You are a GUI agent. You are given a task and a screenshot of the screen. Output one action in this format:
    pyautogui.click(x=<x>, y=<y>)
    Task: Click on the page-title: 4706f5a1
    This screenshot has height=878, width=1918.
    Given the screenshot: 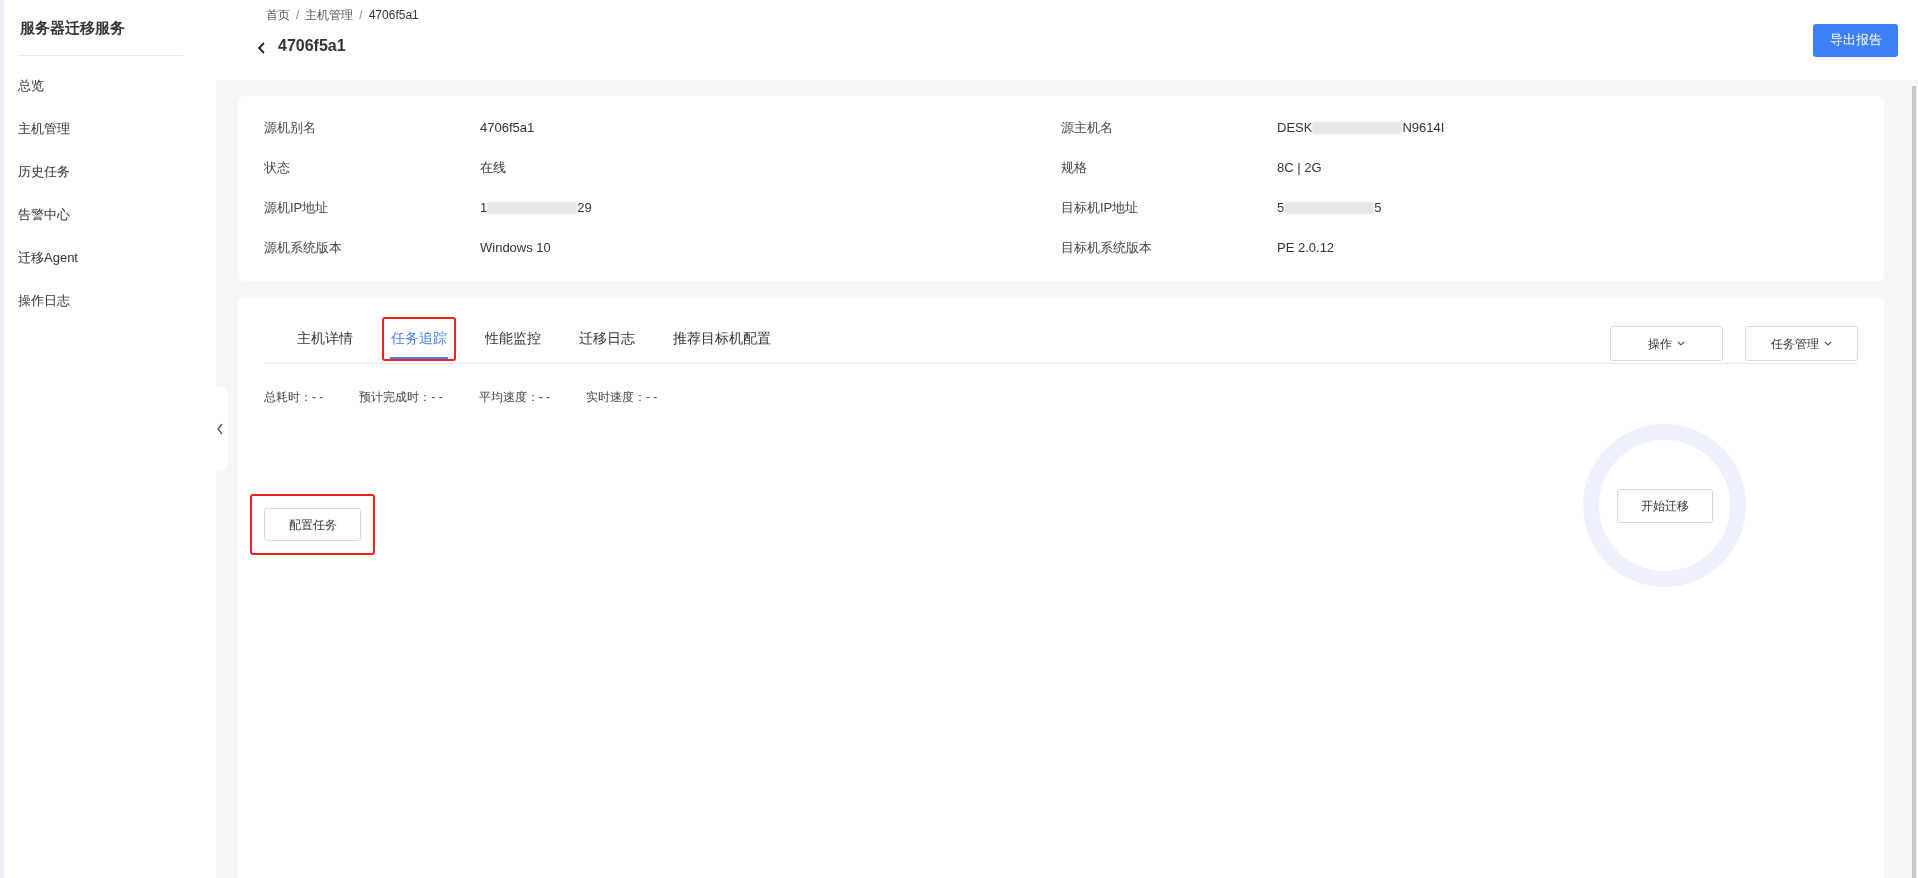 What is the action you would take?
    pyautogui.click(x=312, y=46)
    